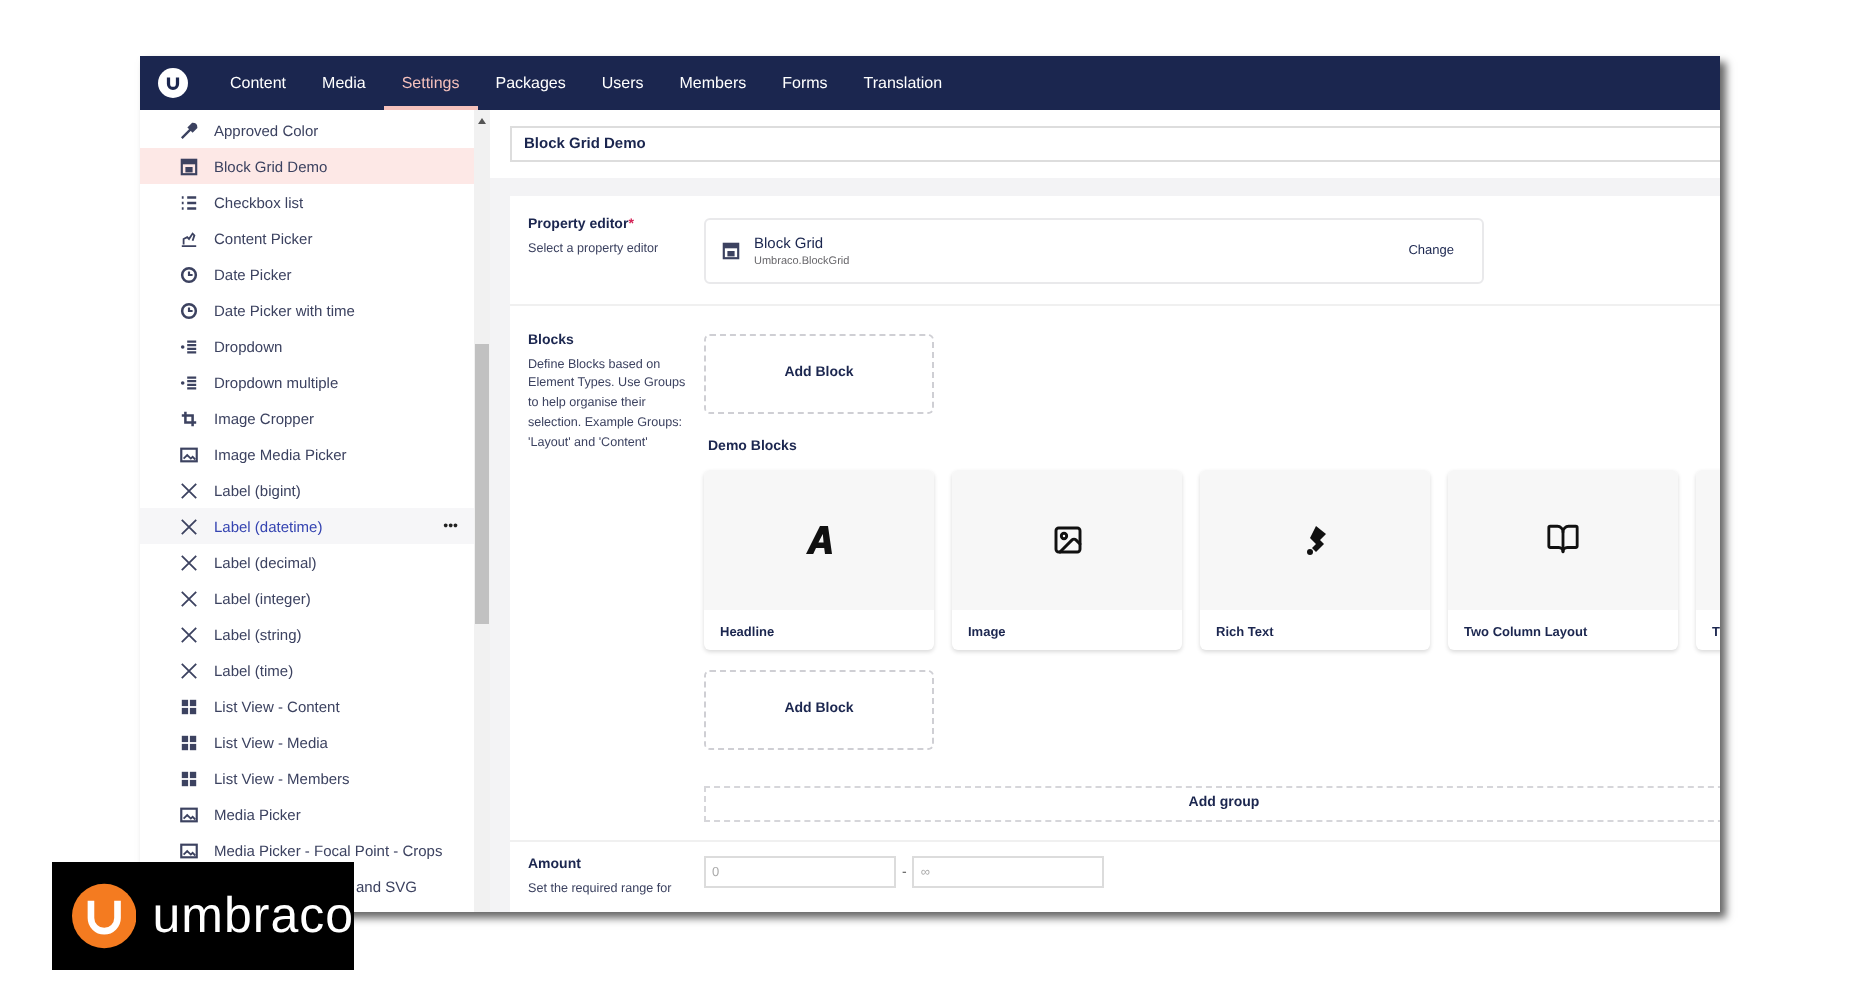 This screenshot has height=1000, width=1860. I want to click on section-tab: Translation, so click(903, 83).